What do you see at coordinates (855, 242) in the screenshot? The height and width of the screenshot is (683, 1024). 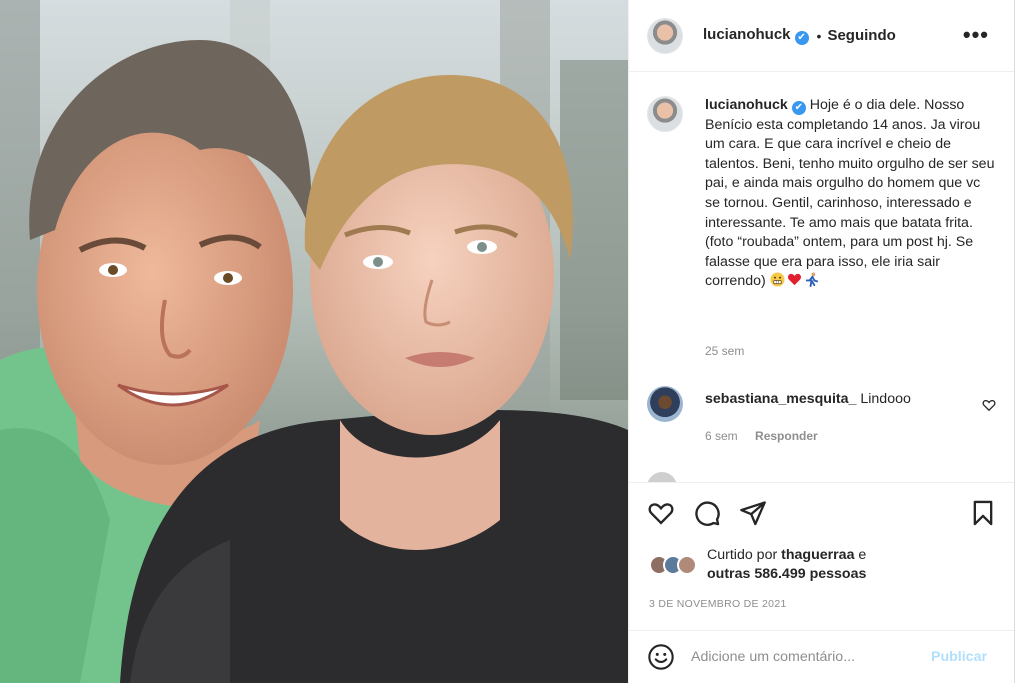 I see `caption-line: “roubada” ontem, para um post hj. Se` at bounding box center [855, 242].